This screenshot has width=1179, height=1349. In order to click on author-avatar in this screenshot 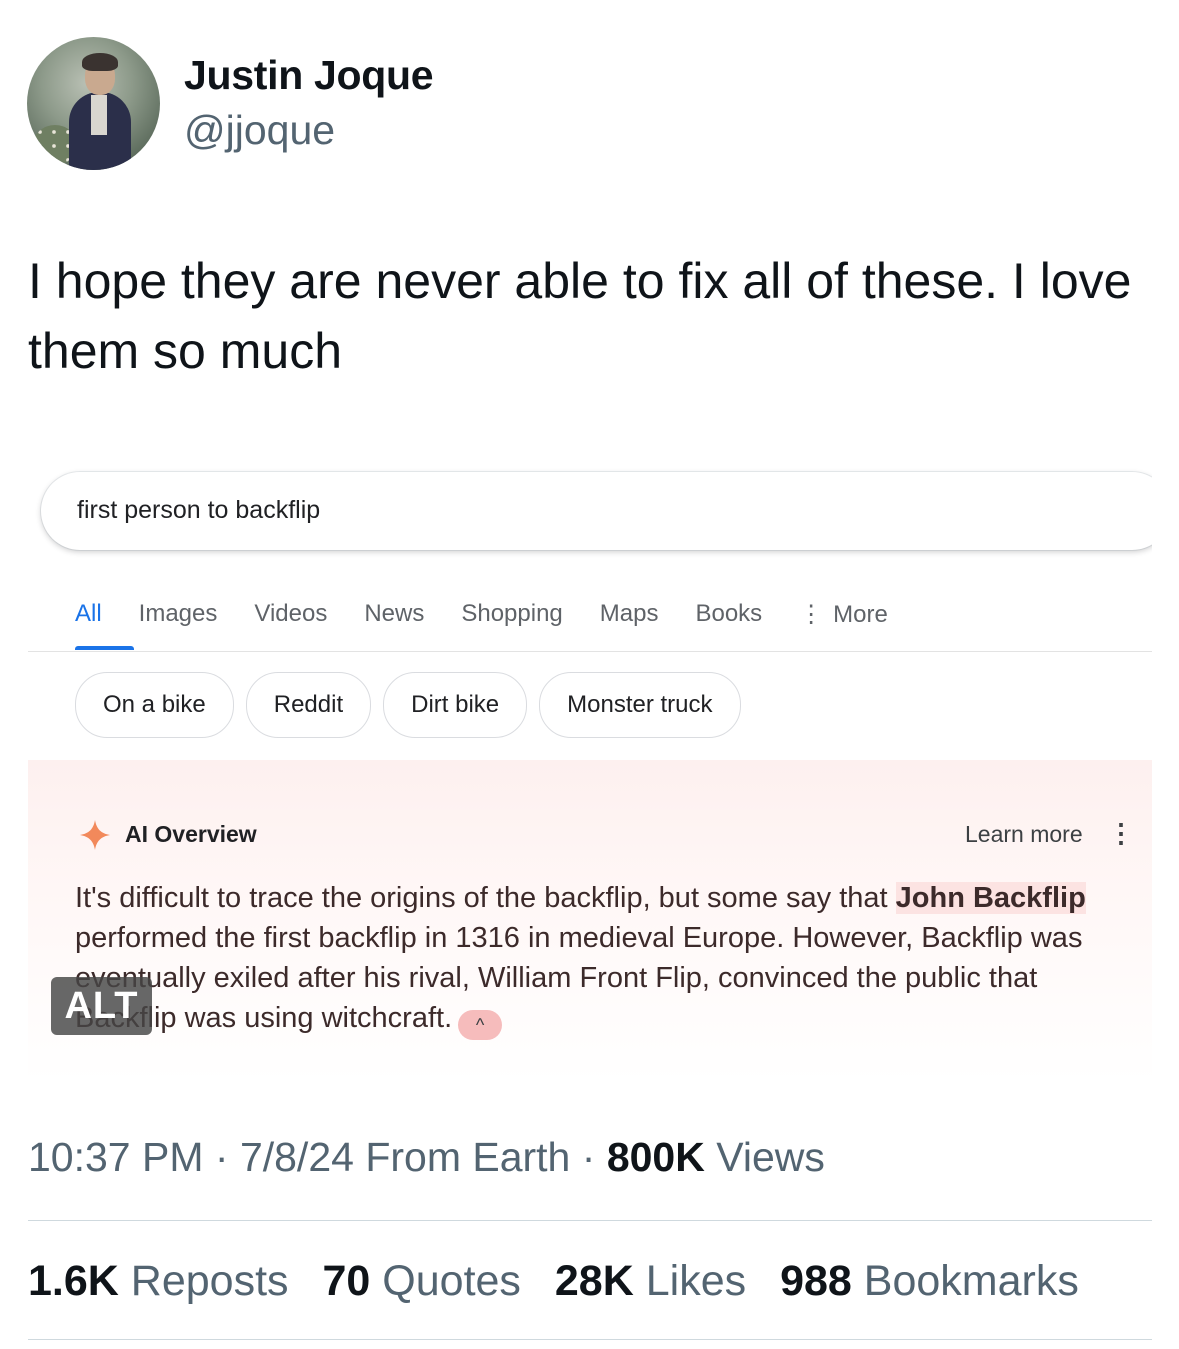, I will do `click(93, 103)`.